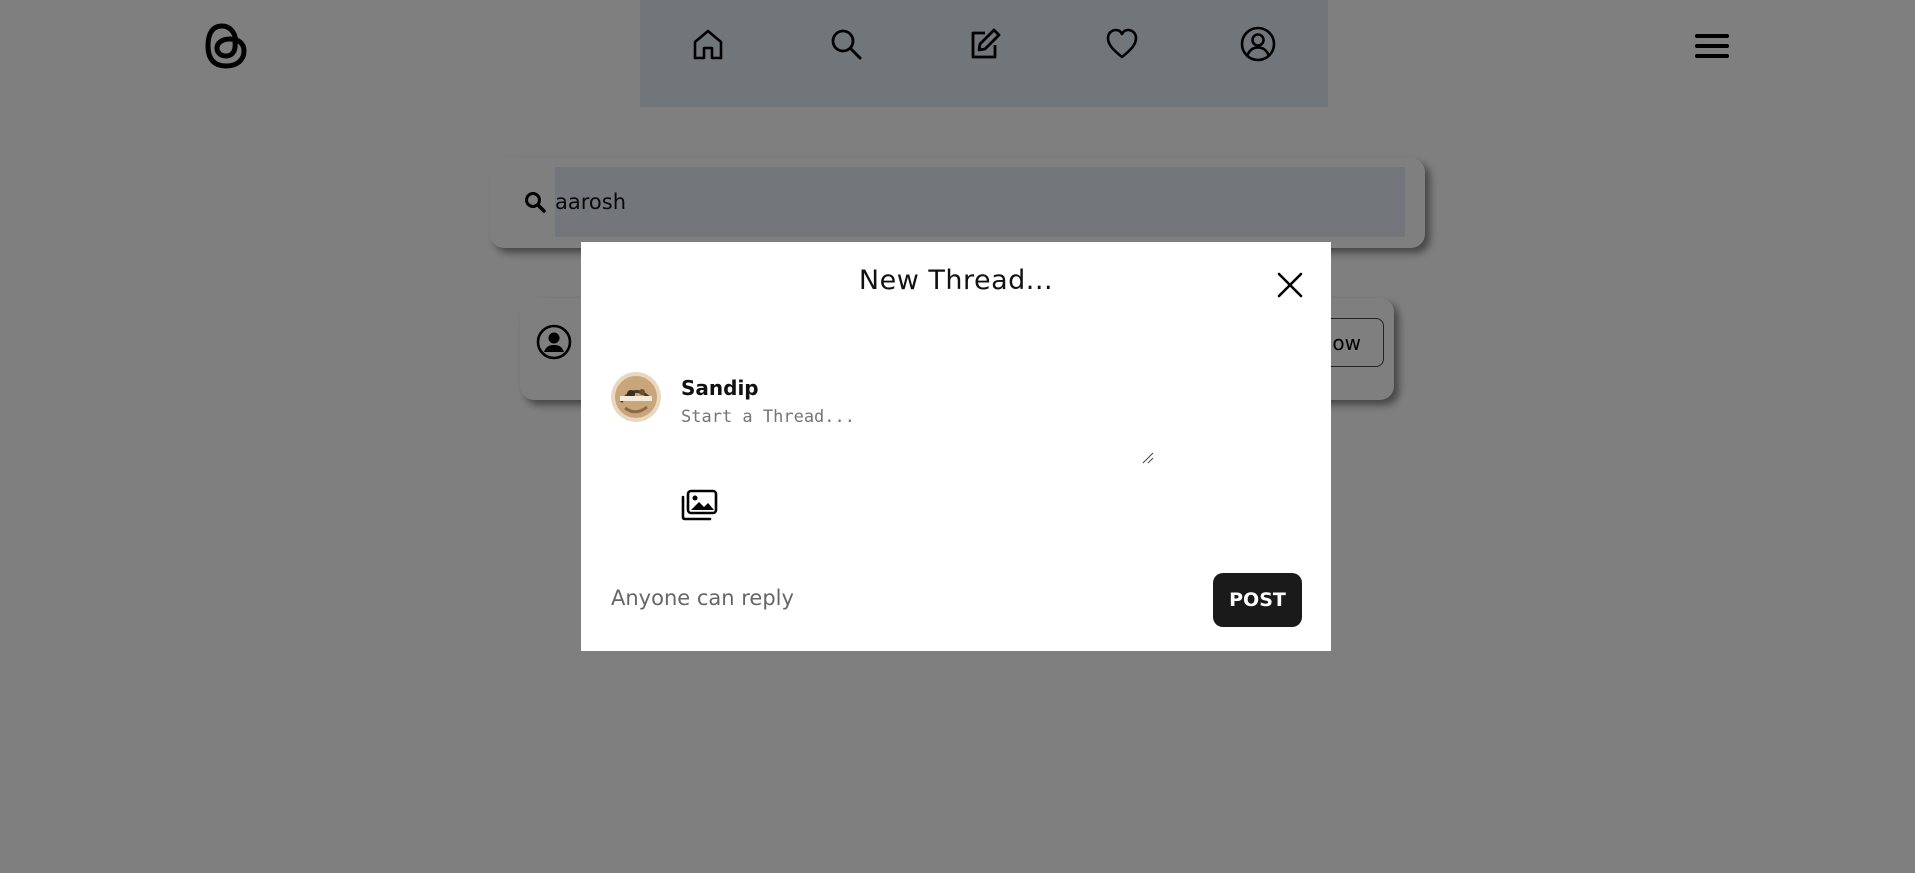 The image size is (1915, 873). Describe the element at coordinates (702, 598) in the screenshot. I see `reply-permission-text: Anyone can reply` at that location.